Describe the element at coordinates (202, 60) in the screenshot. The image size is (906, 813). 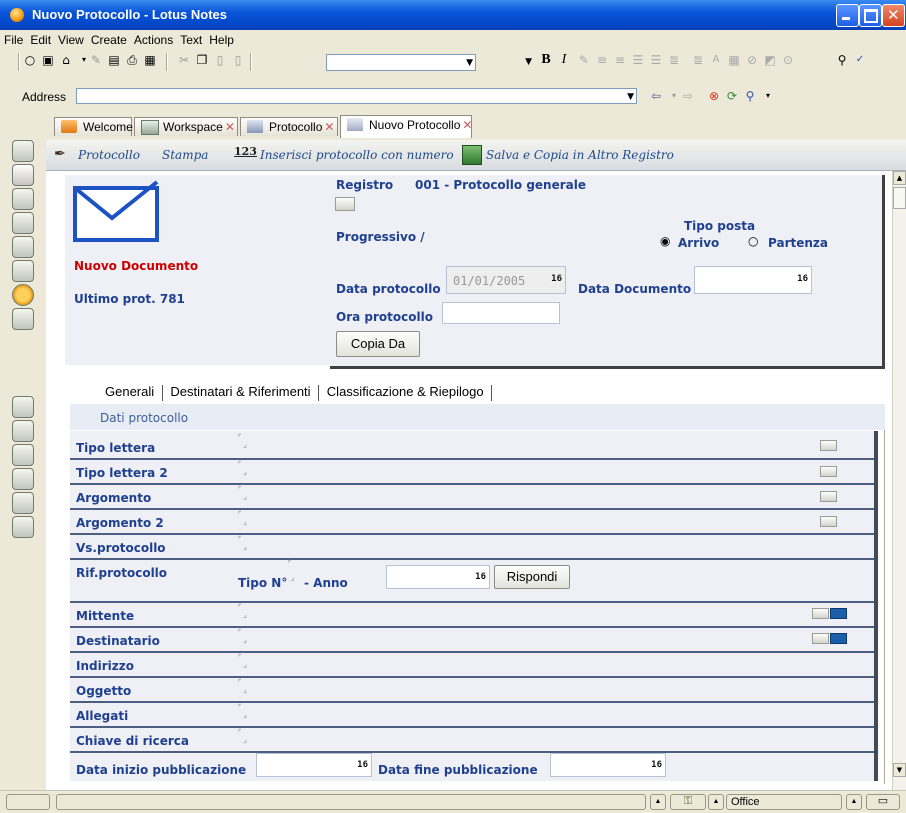
I see `copy-icon: ❐` at that location.